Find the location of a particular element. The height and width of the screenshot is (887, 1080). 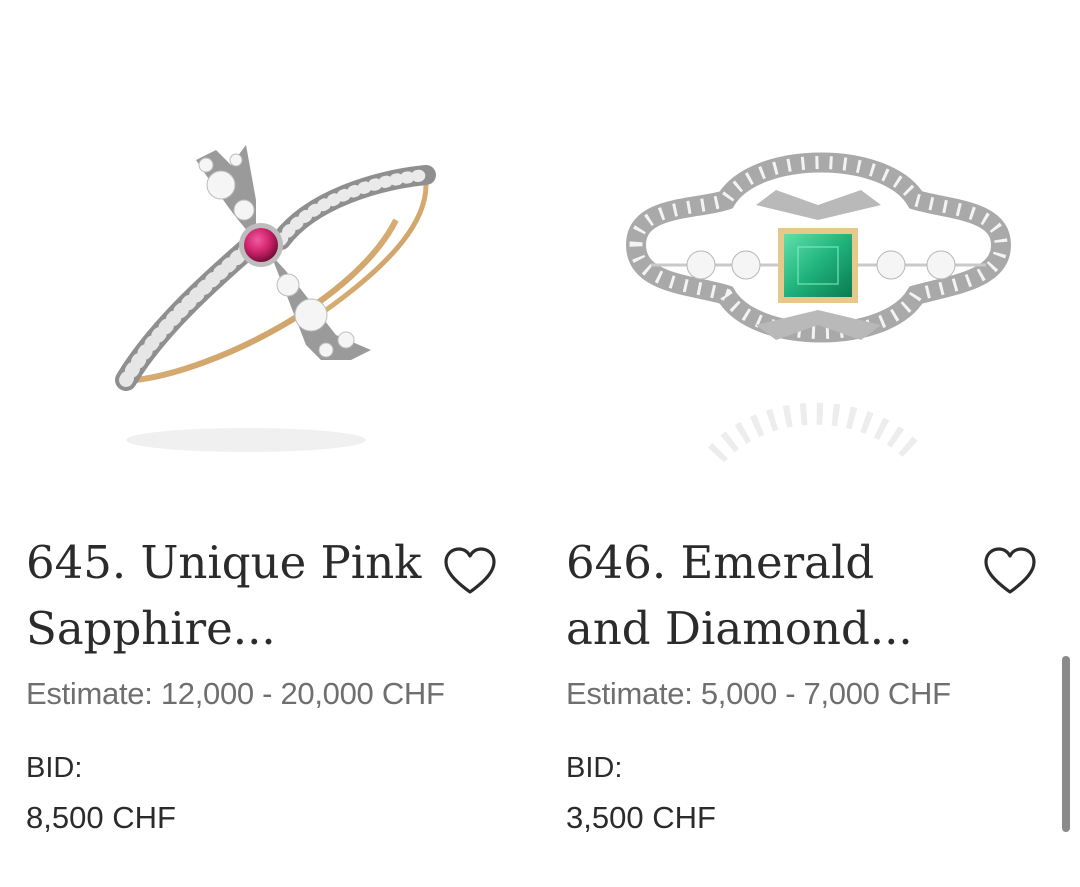

lot-estimate: Estimate: 5,000 - 7,000 CHF is located at coordinates (758, 693).